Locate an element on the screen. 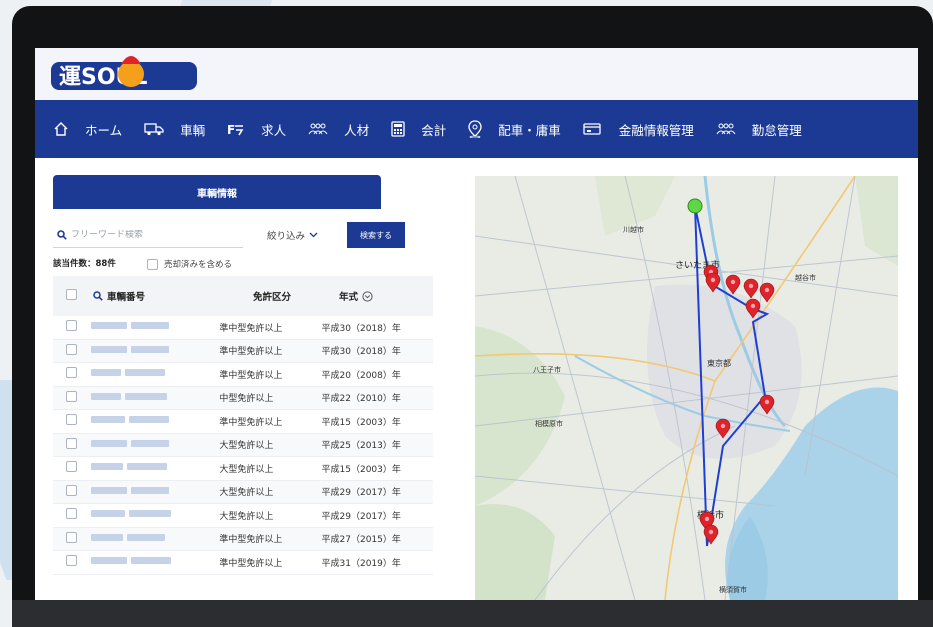  home-icon is located at coordinates (65, 129).